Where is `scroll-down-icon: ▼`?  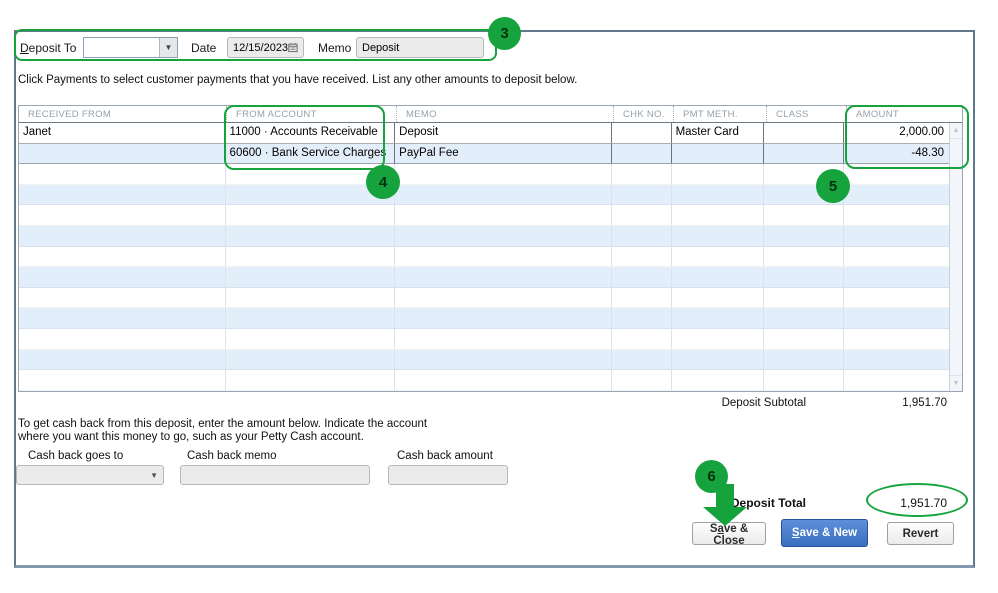
scroll-down-icon: ▼ is located at coordinates (956, 383).